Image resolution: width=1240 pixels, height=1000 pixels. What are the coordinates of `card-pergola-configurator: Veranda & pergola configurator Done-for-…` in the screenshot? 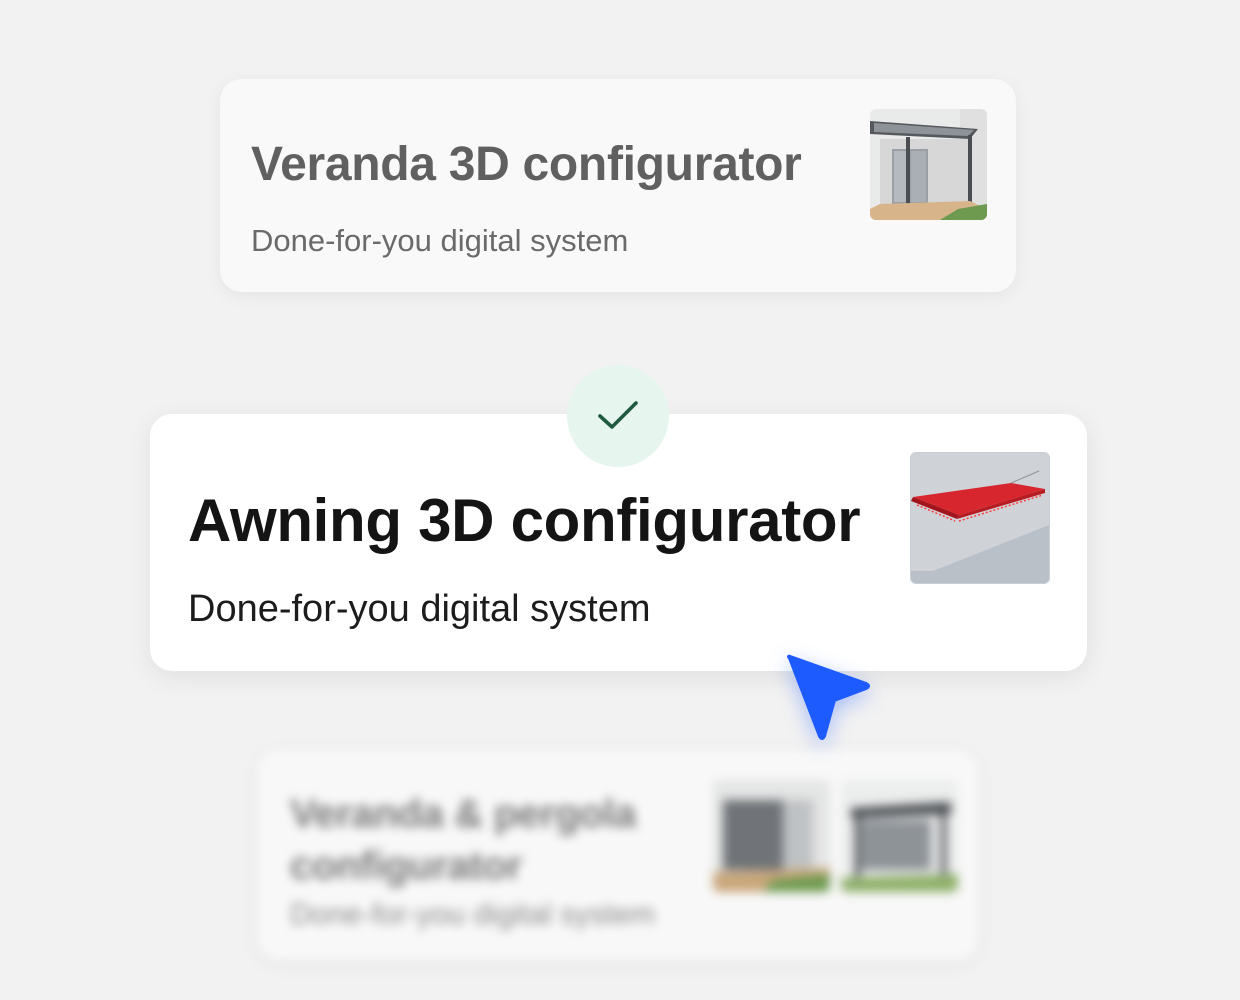 It's located at (618, 855).